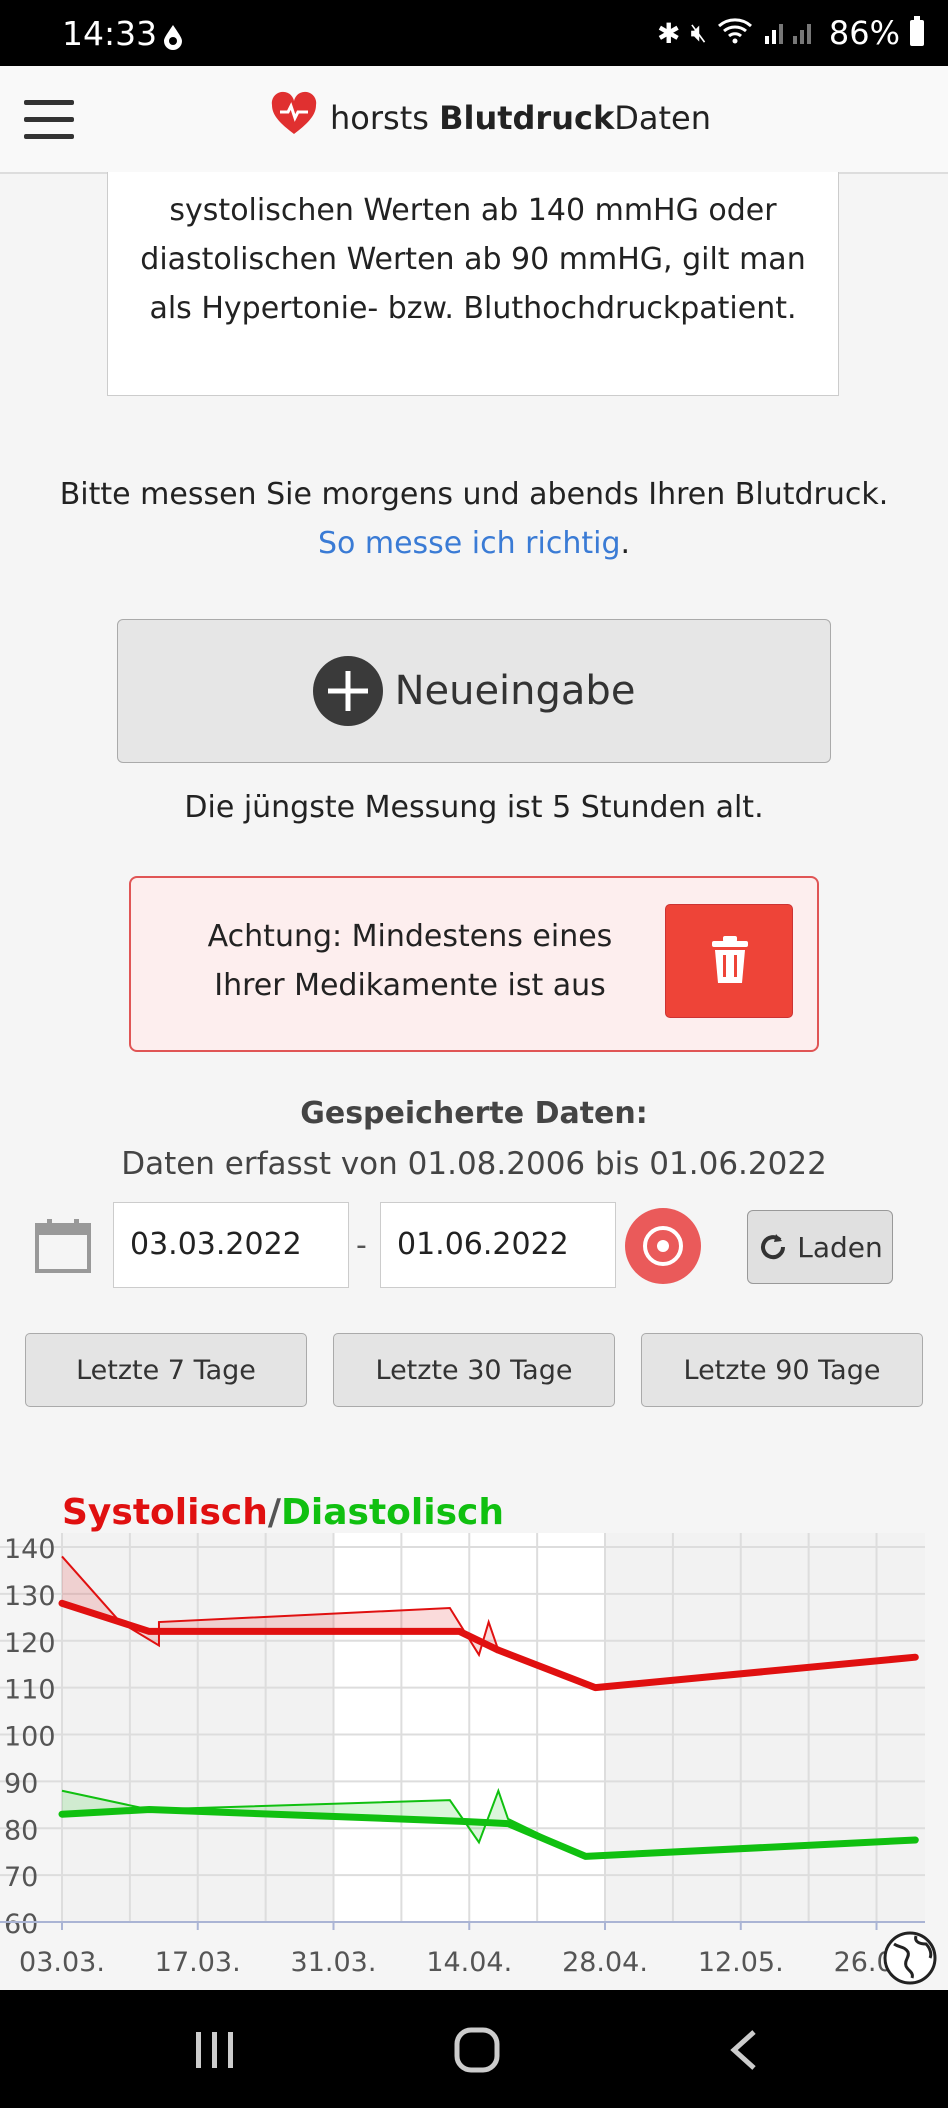  I want to click on chart-y-tick-label: 110, so click(30, 1690).